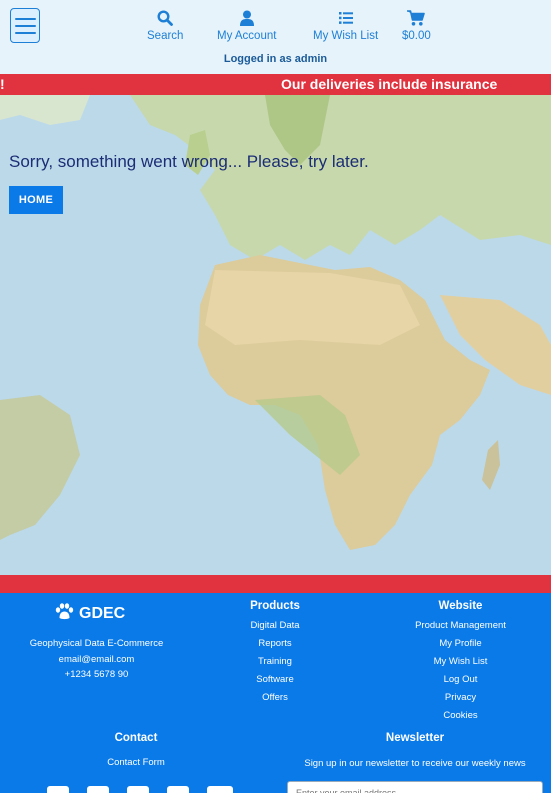  What do you see at coordinates (275, 626) in the screenshot?
I see `footer-link-digital-data: Digital Data` at bounding box center [275, 626].